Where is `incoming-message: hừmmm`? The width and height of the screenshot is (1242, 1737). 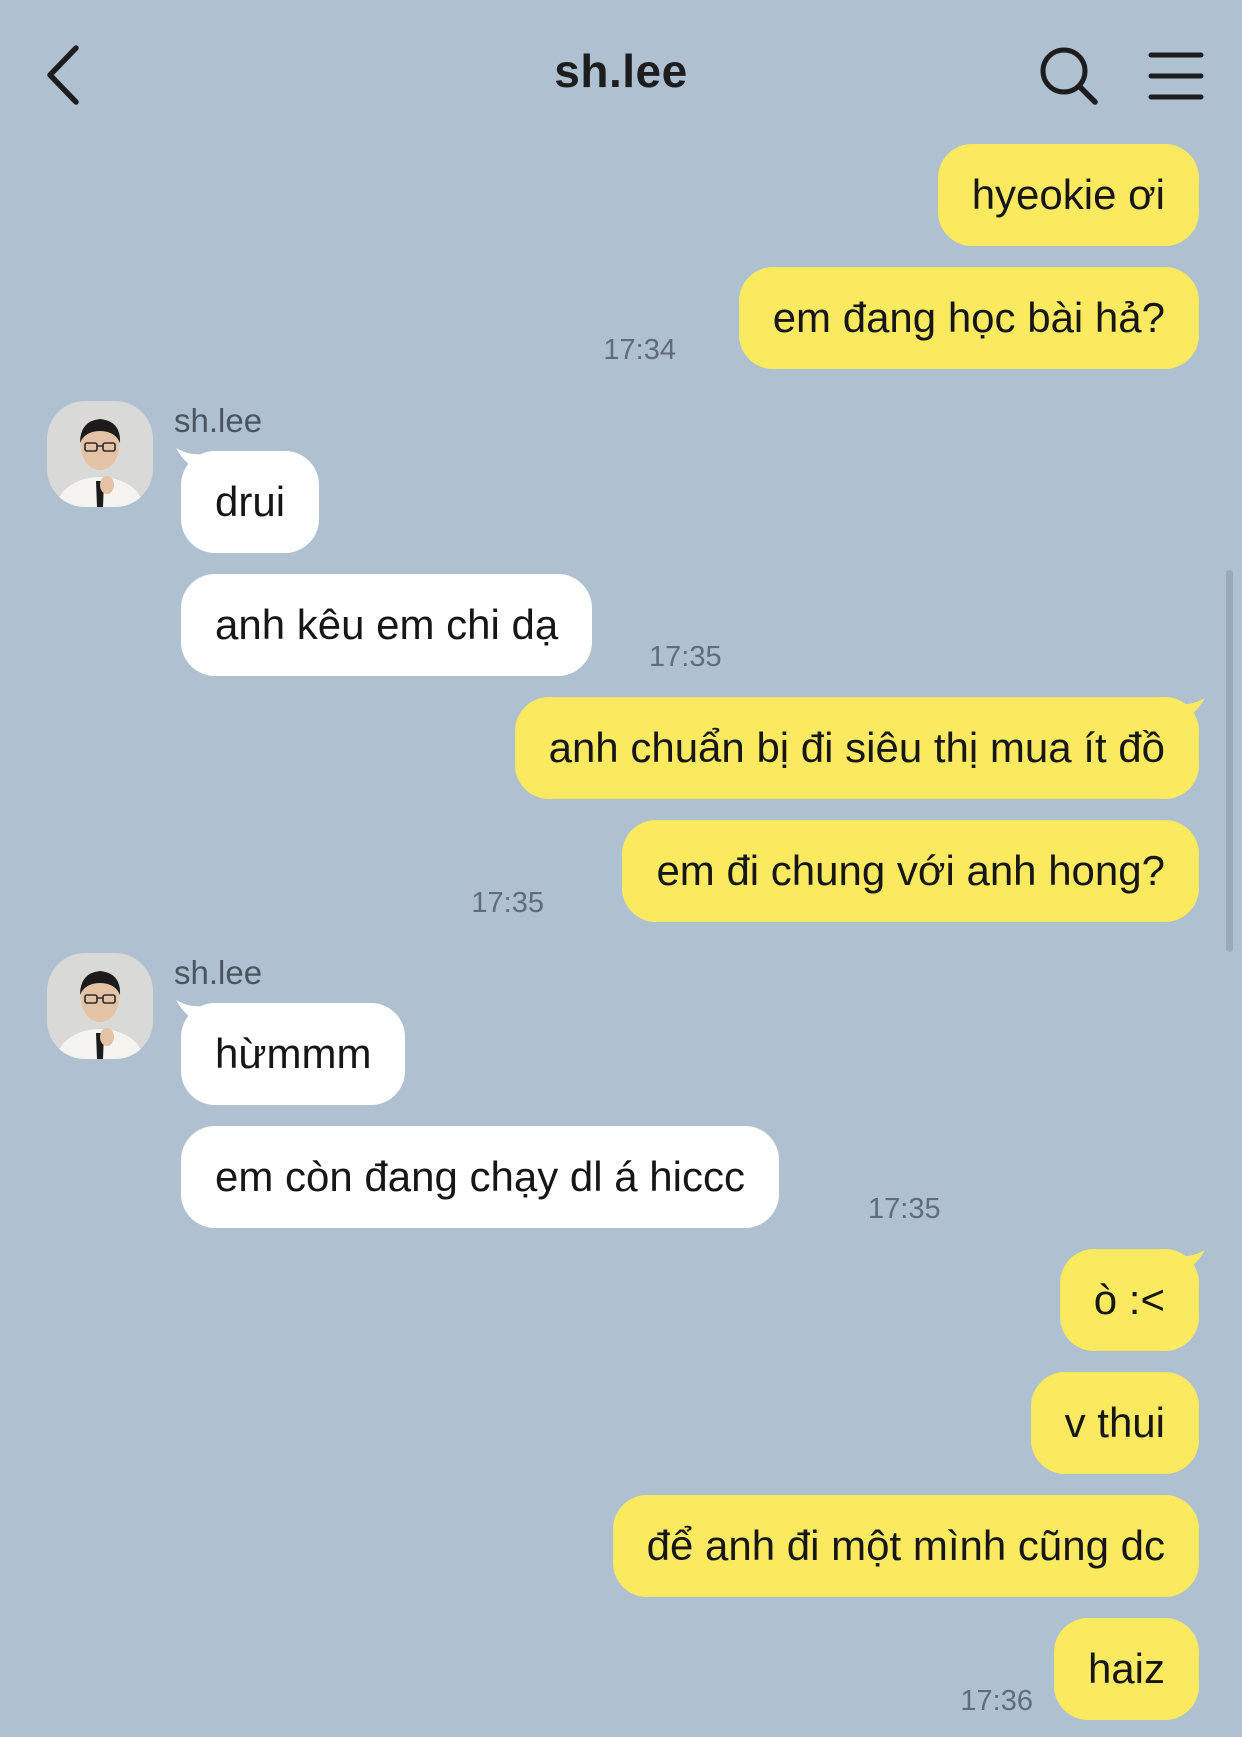
incoming-message: hừmmm is located at coordinates (293, 1054).